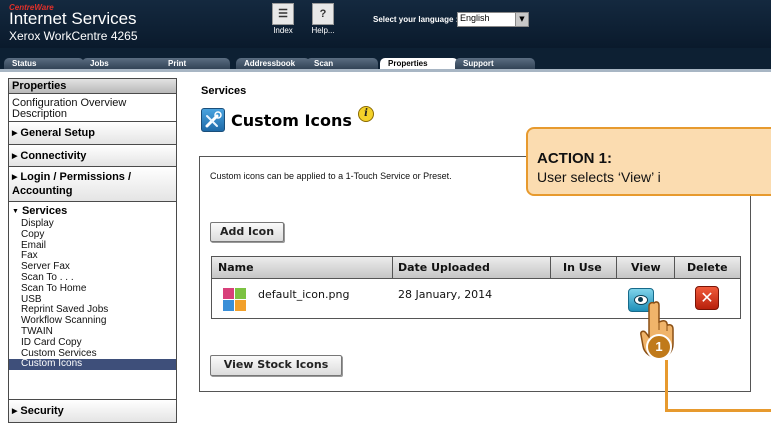 The width and height of the screenshot is (771, 446). I want to click on callout-title: ACTION 1:, so click(574, 158).